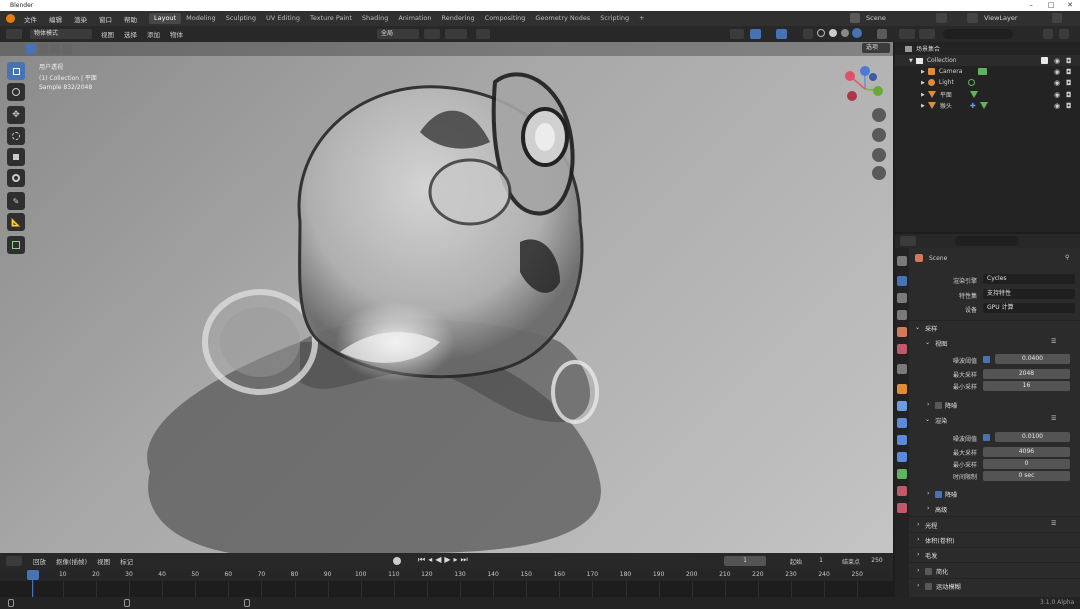 The width and height of the screenshot is (1080, 609). Describe the element at coordinates (902, 508) in the screenshot. I see `texture-tab-icon` at that location.